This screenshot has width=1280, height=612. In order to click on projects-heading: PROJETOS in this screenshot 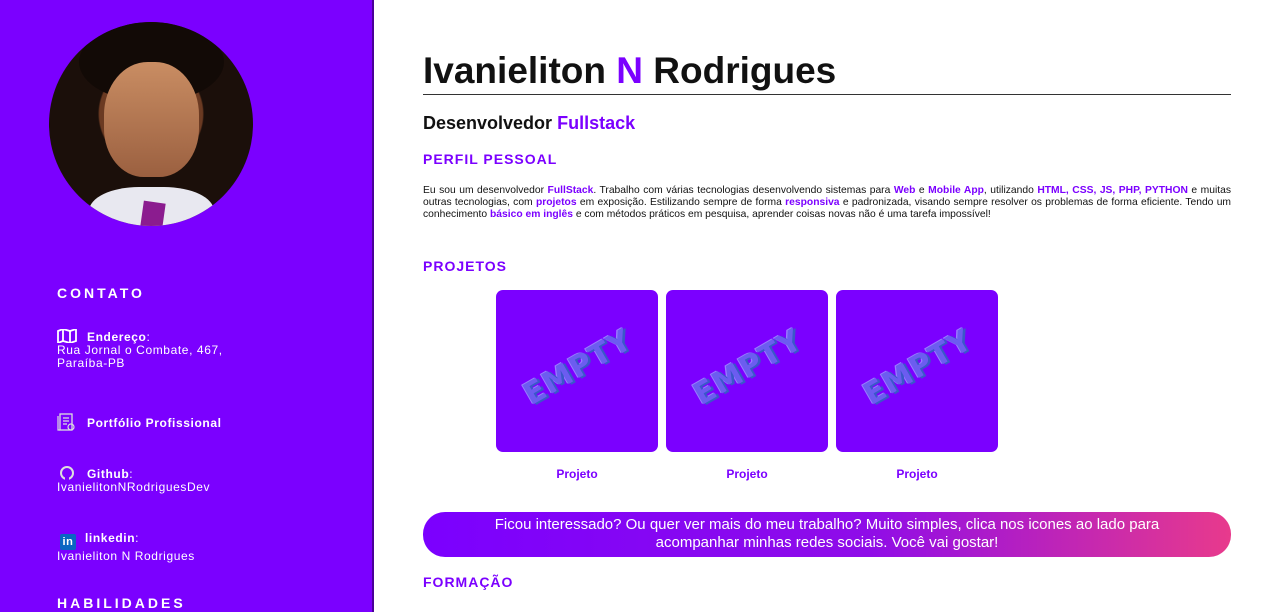, I will do `click(465, 266)`.